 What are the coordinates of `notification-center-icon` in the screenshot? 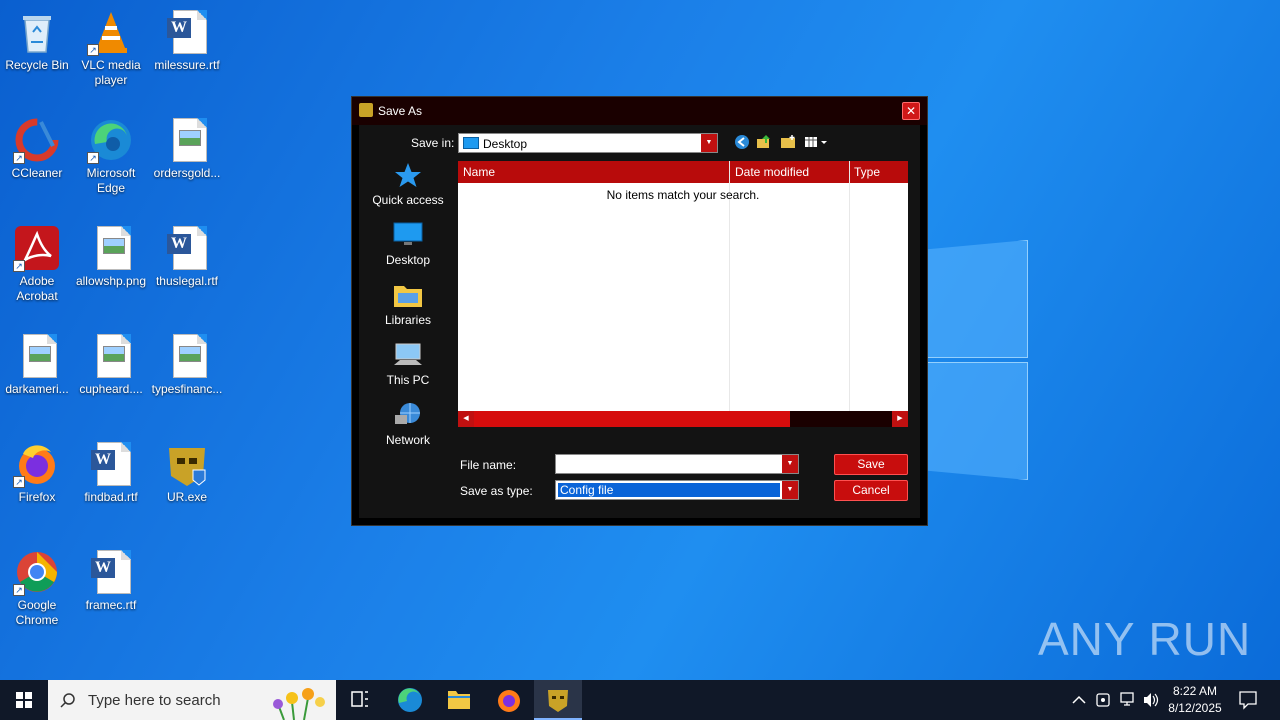 It's located at (1248, 700).